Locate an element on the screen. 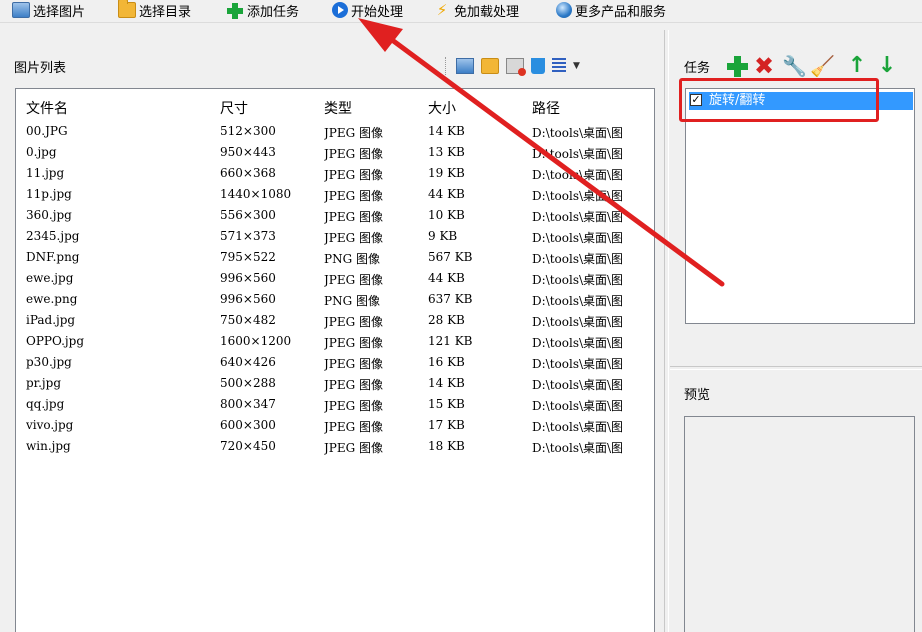  add-folder-icon is located at coordinates (490, 66).